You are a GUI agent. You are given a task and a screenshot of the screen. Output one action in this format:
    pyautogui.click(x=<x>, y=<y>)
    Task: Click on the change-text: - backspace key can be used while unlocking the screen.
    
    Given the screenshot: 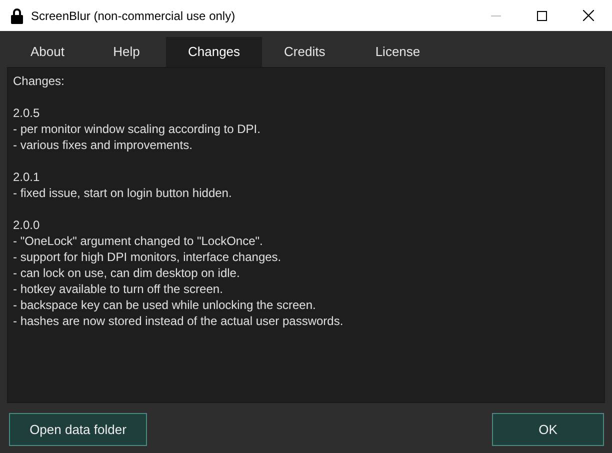 What is the action you would take?
    pyautogui.click(x=165, y=305)
    